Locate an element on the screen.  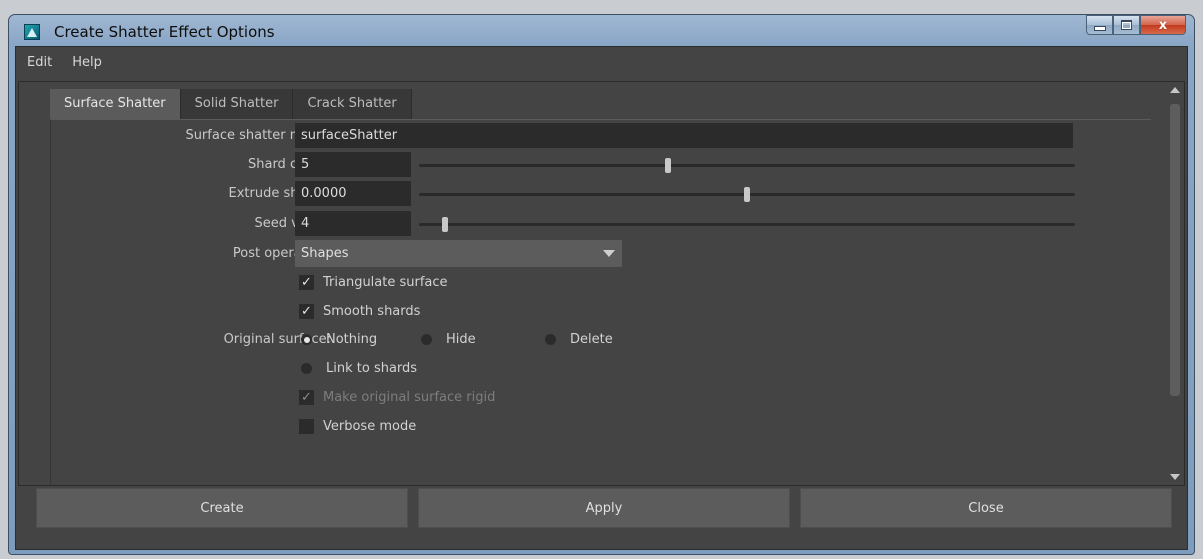
create-button: Create is located at coordinates (222, 508).